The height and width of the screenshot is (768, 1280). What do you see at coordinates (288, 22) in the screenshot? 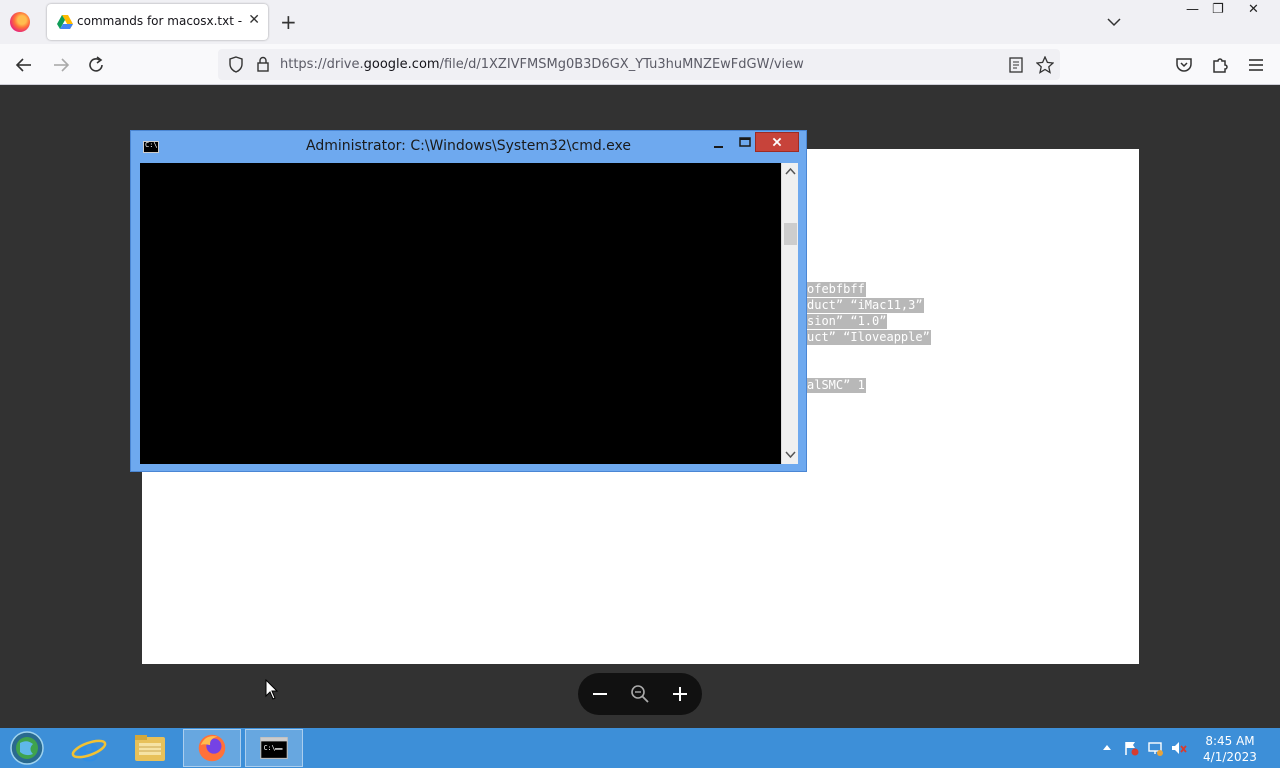
I see `new-tab-button: +` at bounding box center [288, 22].